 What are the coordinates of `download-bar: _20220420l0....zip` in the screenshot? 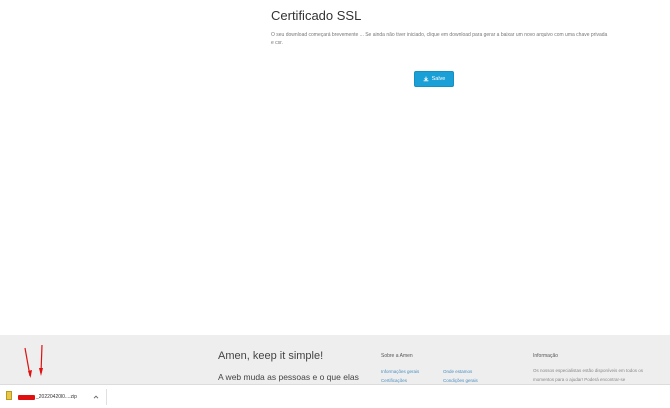 It's located at (335, 396).